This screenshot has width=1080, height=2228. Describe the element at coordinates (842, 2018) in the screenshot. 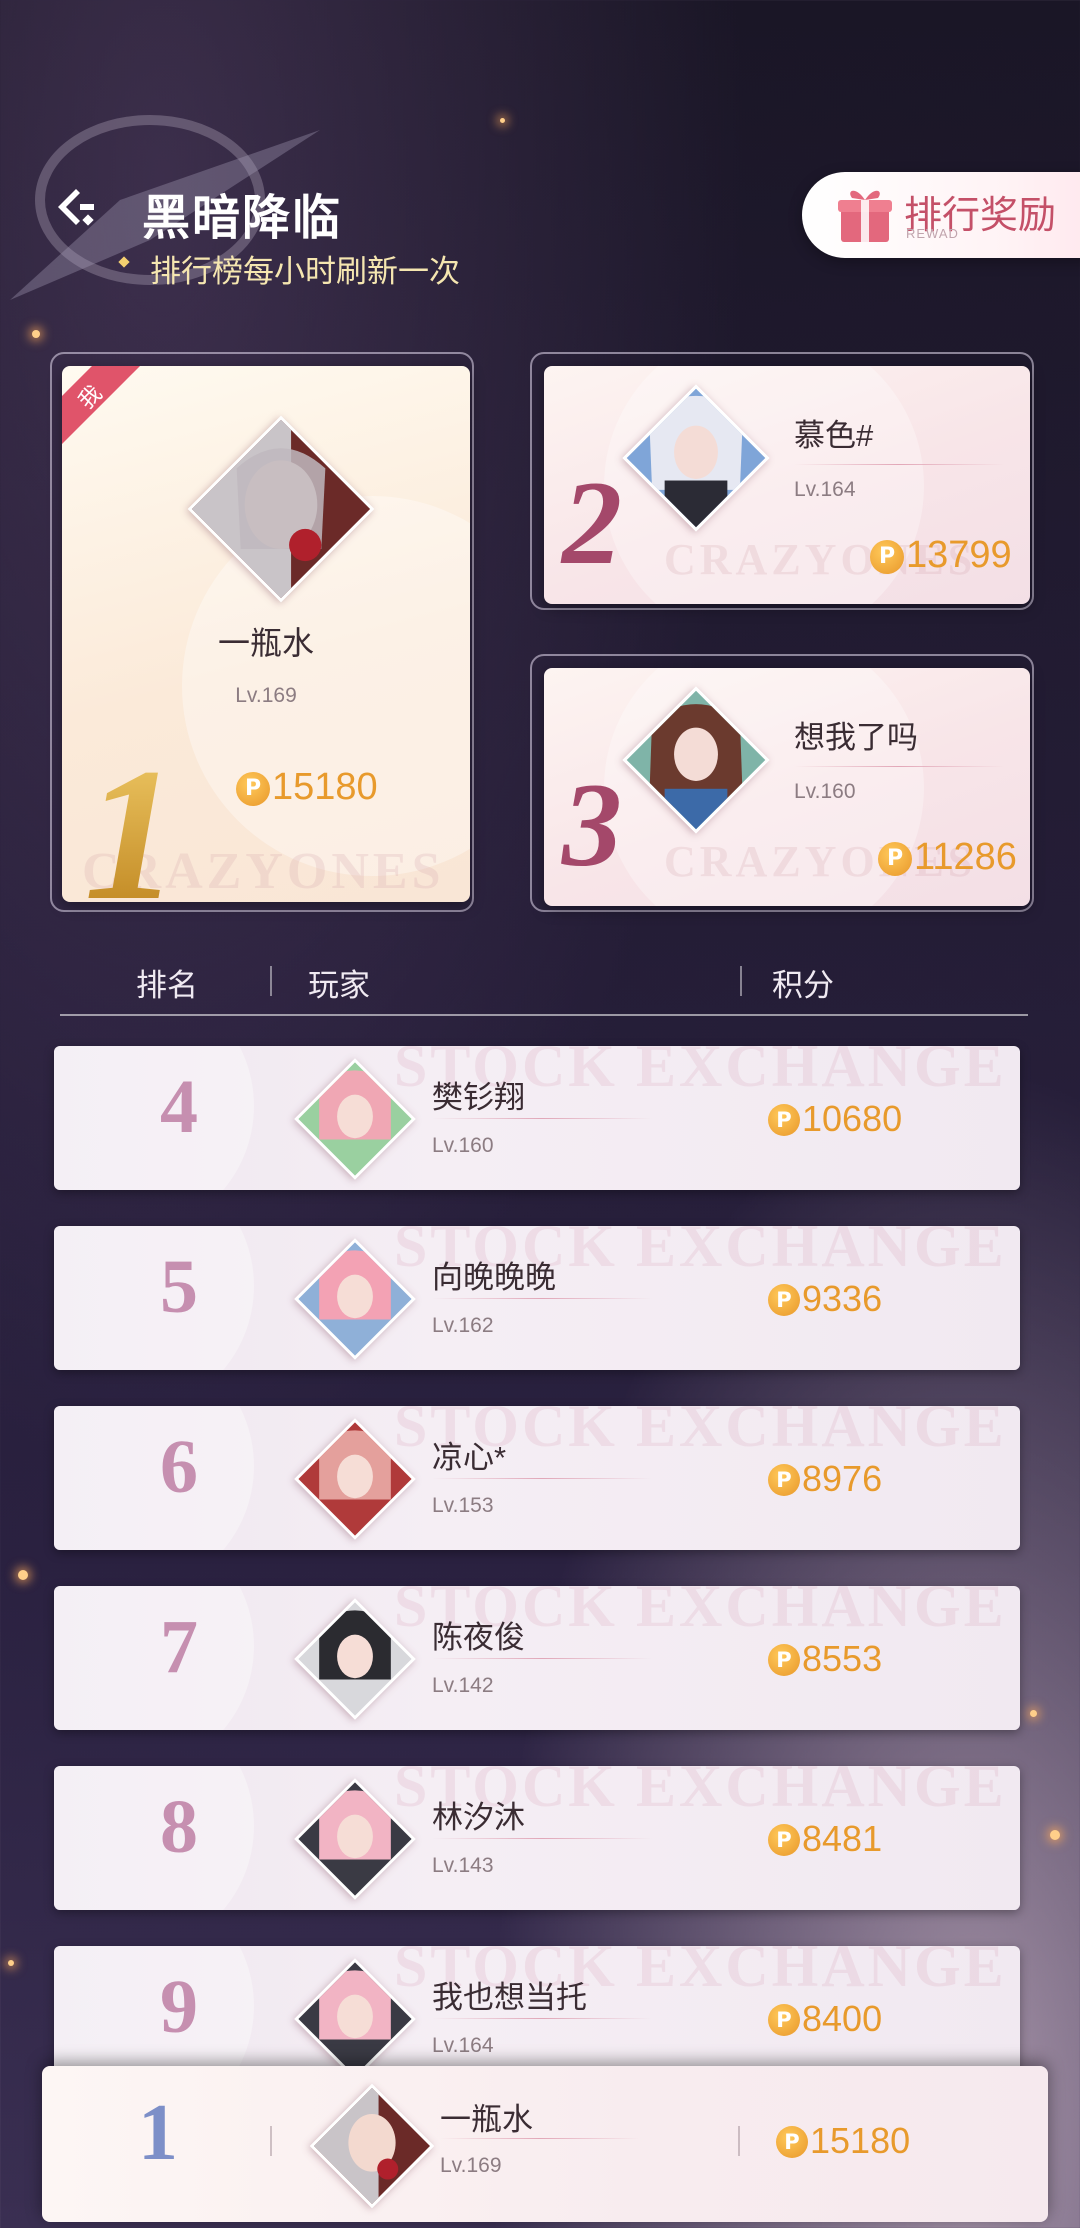

I see `player-score: 8400` at that location.